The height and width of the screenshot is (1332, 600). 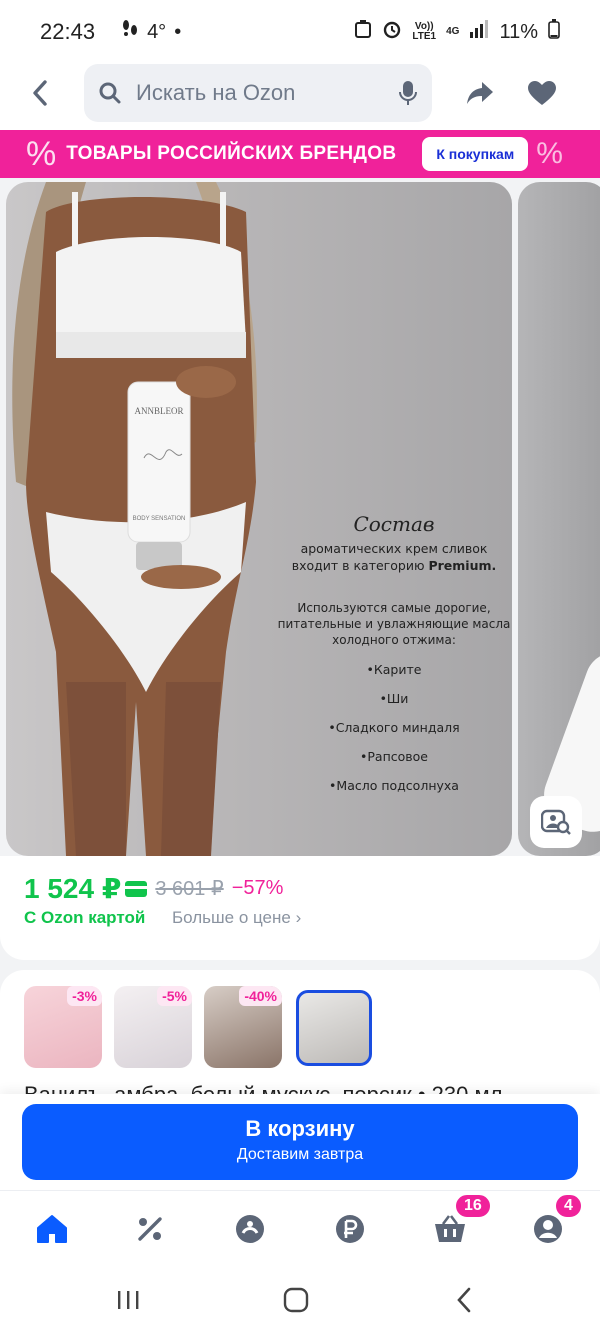 I want to click on steps-icon, so click(x=130, y=32).